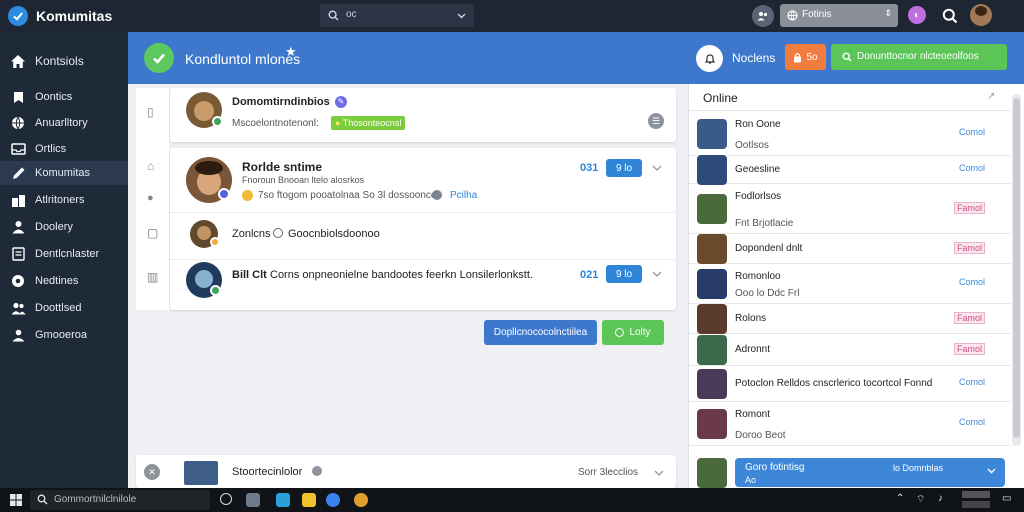  I want to click on taskbar-search-input: Gommortnilclnilole, so click(120, 500).